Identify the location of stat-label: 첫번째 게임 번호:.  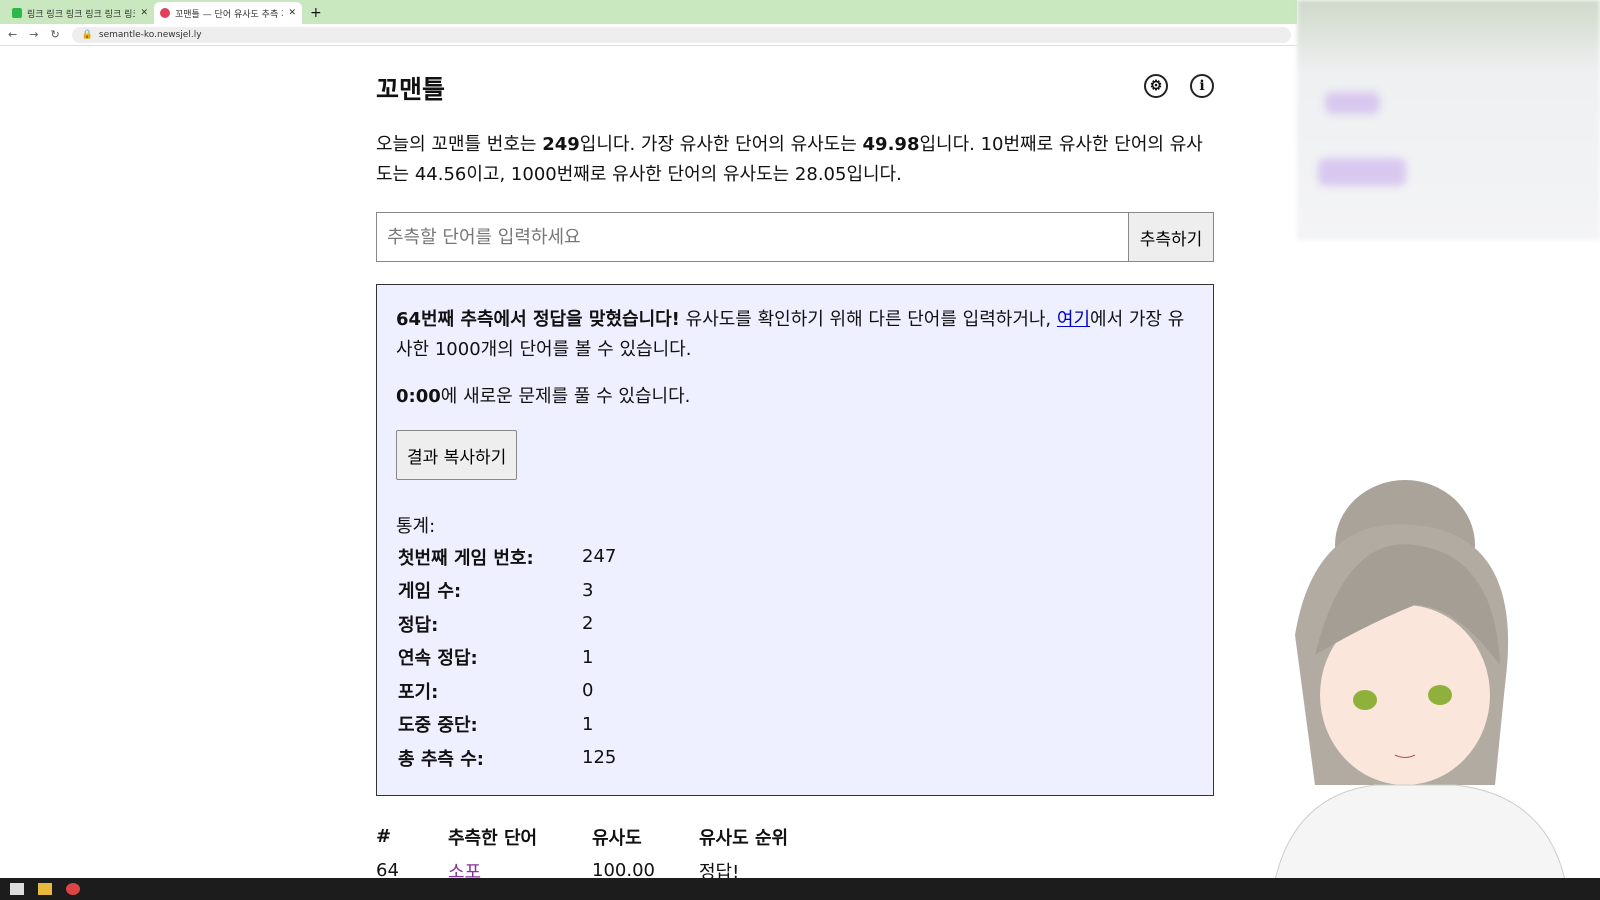
(466, 558).